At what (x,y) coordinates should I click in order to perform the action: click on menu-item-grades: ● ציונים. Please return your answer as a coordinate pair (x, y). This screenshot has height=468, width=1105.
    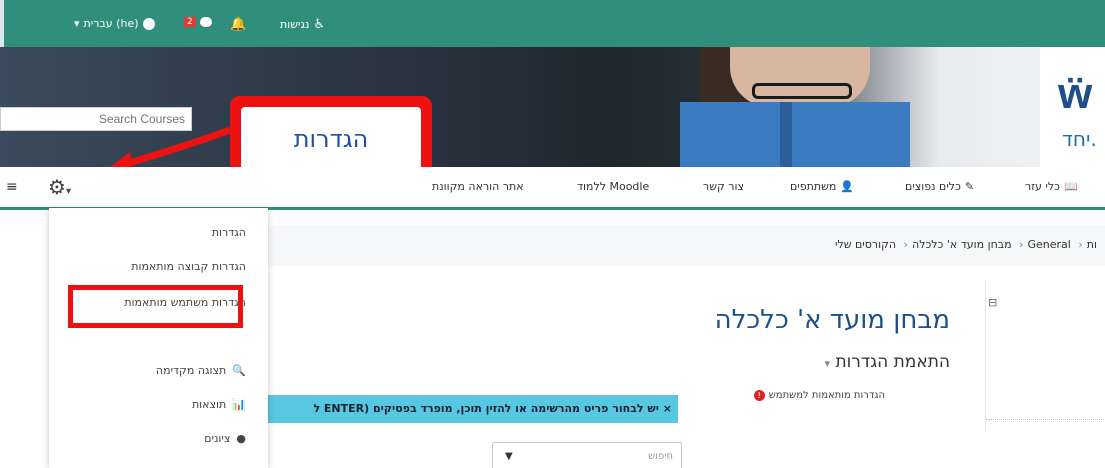
    Looking at the image, I should click on (225, 438).